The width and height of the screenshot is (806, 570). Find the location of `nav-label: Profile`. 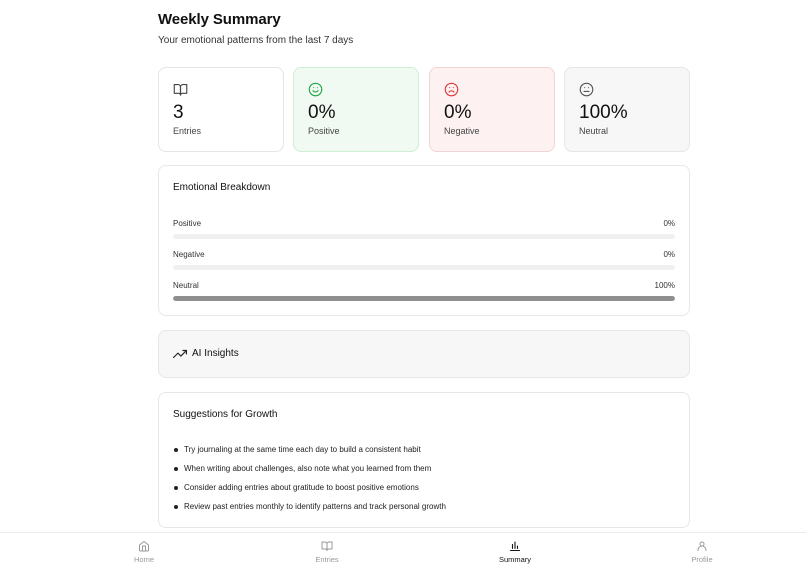

nav-label: Profile is located at coordinates (702, 559).